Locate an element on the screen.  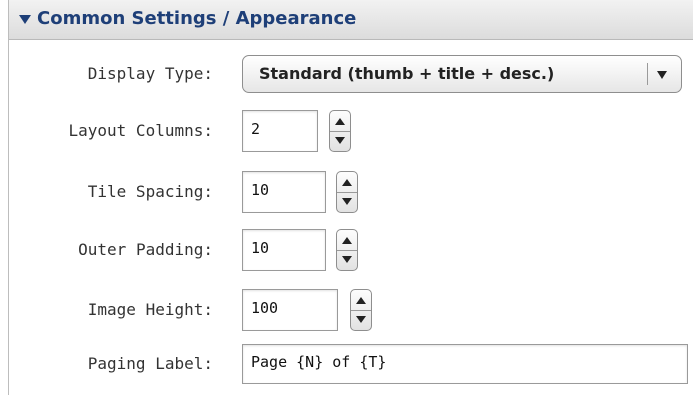
display-type-value: Standard (thumb + title + desc.) is located at coordinates (407, 73).